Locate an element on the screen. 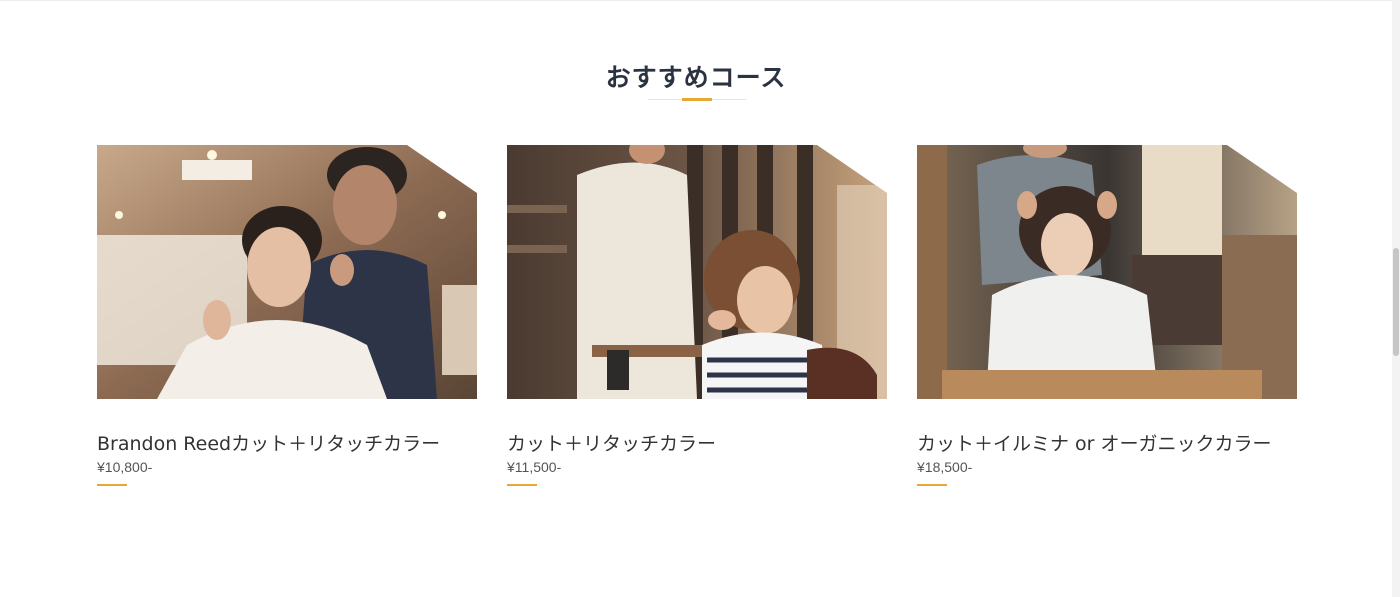 This screenshot has height=597, width=1400. course-price-3: ¥18,500- is located at coordinates (945, 467).